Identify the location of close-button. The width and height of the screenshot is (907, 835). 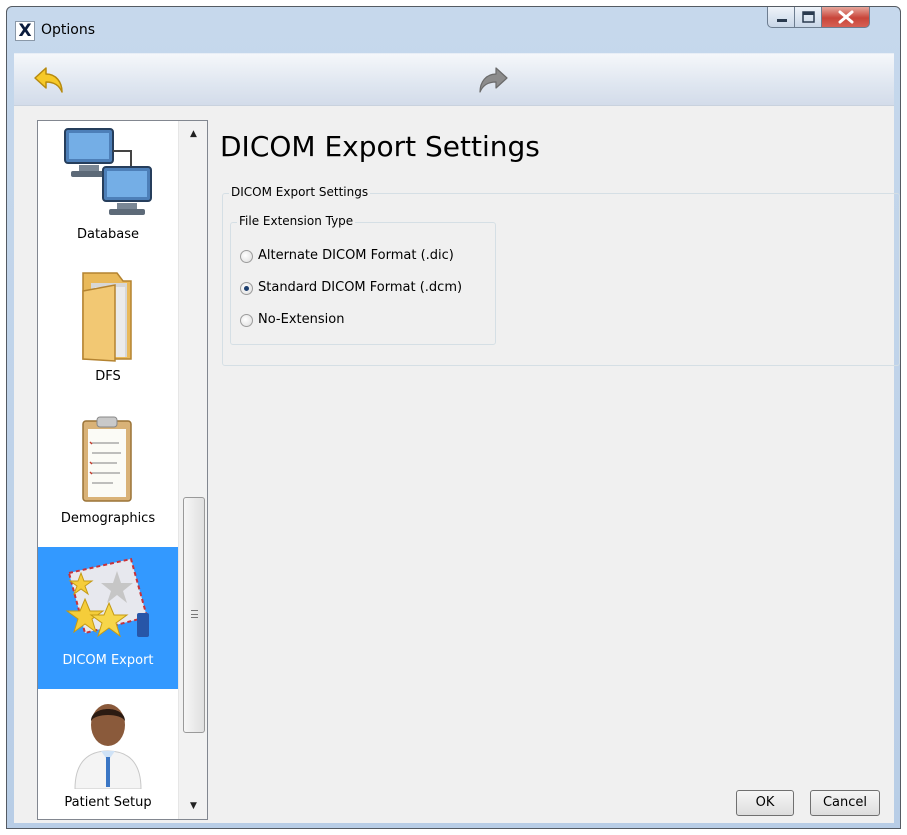
(846, 17).